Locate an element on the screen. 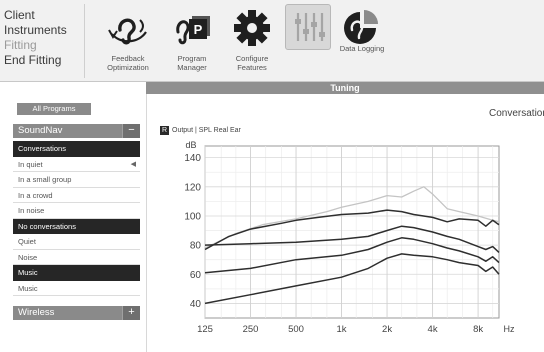 Image resolution: width=544 pixels, height=352 pixels. steps-divider is located at coordinates (84, 41).